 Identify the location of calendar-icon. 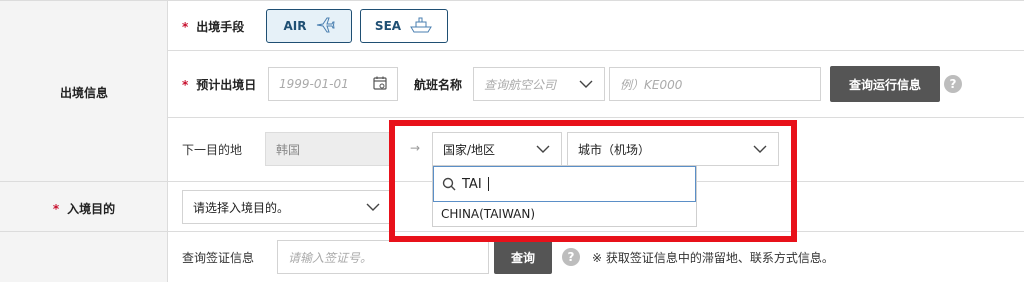
(380, 84).